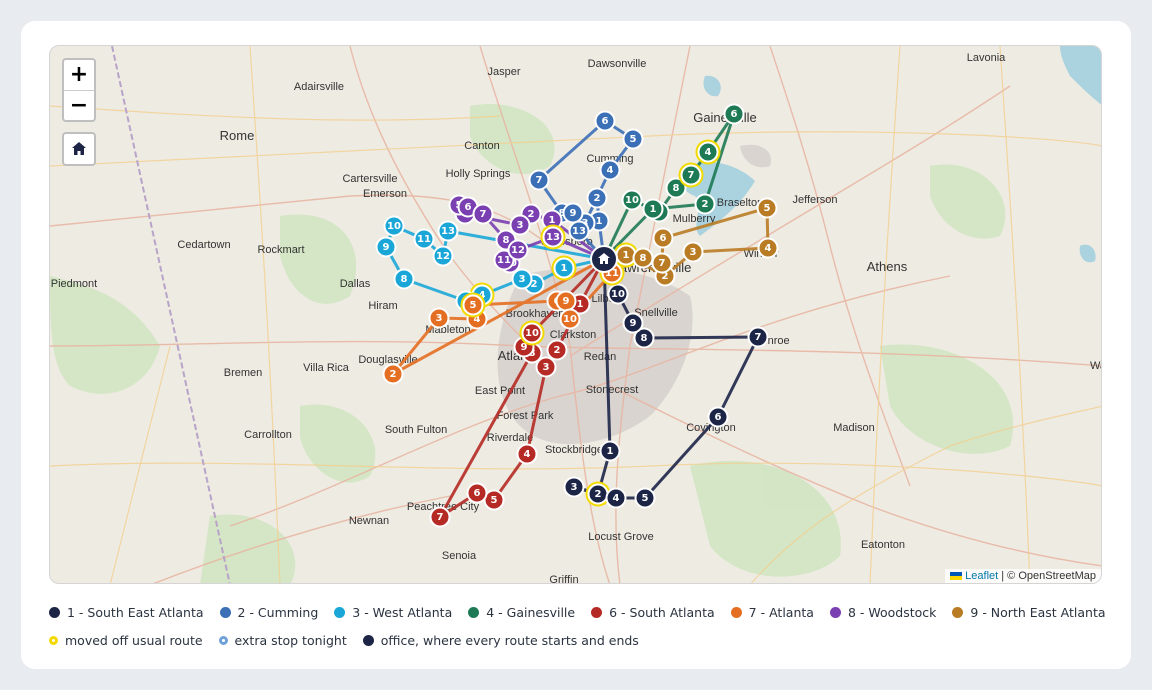  Describe the element at coordinates (1057, 576) in the screenshot. I see `osm-link: OpenStreetMap` at that location.